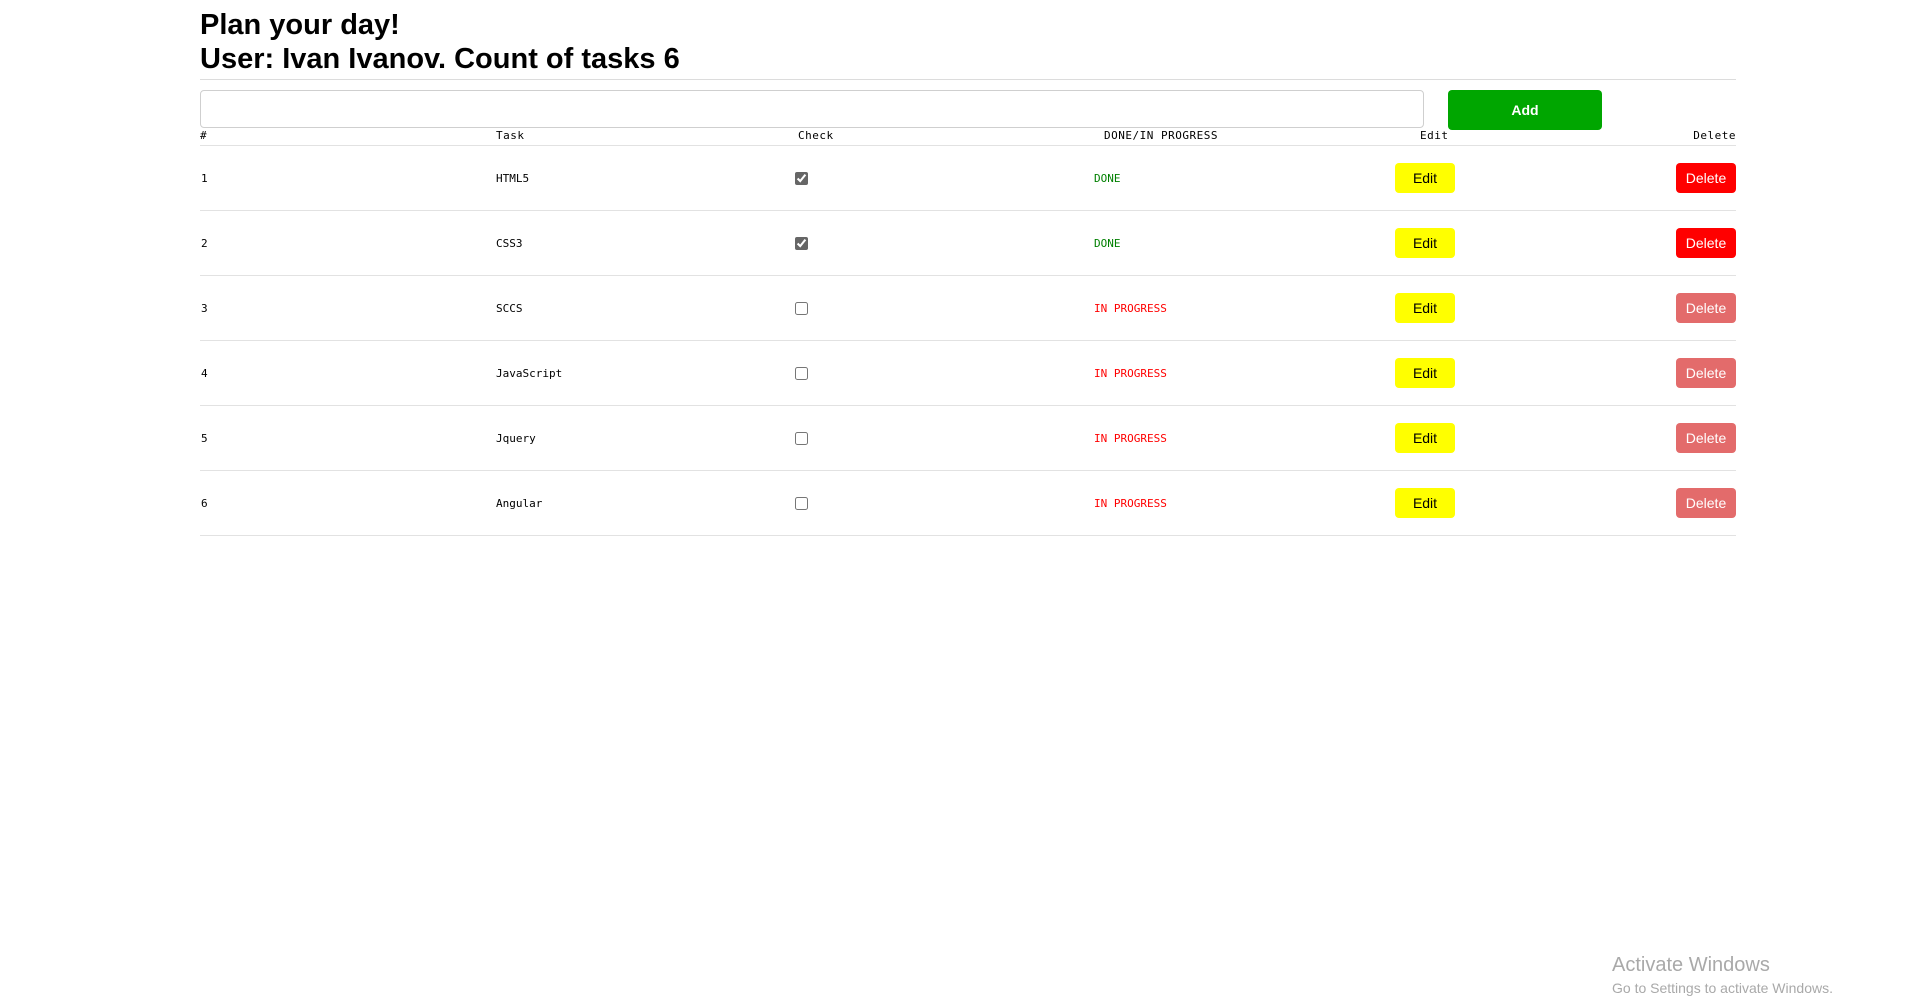 This screenshot has height=1000, width=1920. I want to click on add-button: Add, so click(1525, 110).